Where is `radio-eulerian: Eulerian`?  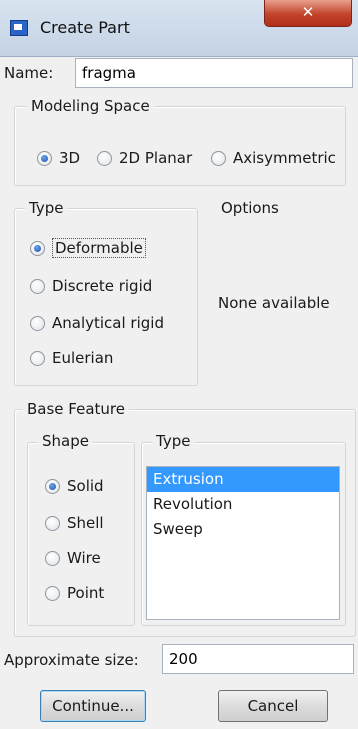 radio-eulerian: Eulerian is located at coordinates (71, 358).